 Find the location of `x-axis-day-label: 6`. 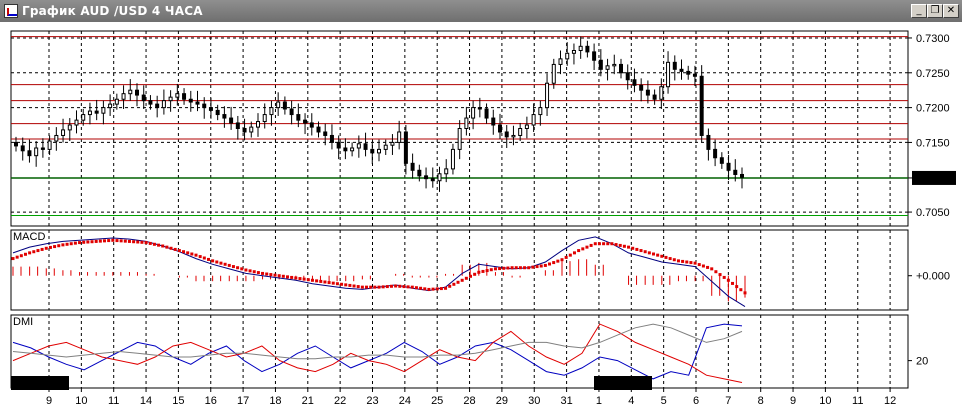

x-axis-day-label: 6 is located at coordinates (696, 401).